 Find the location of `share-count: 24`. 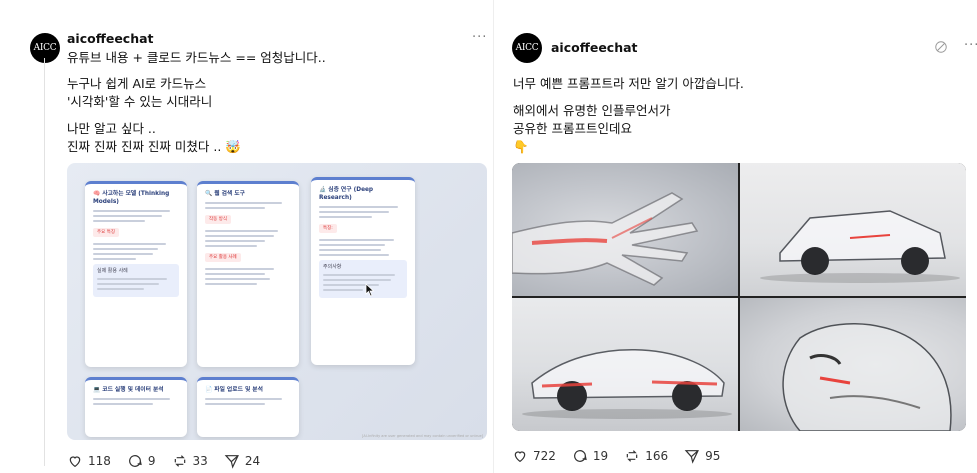

share-count: 24 is located at coordinates (252, 461).